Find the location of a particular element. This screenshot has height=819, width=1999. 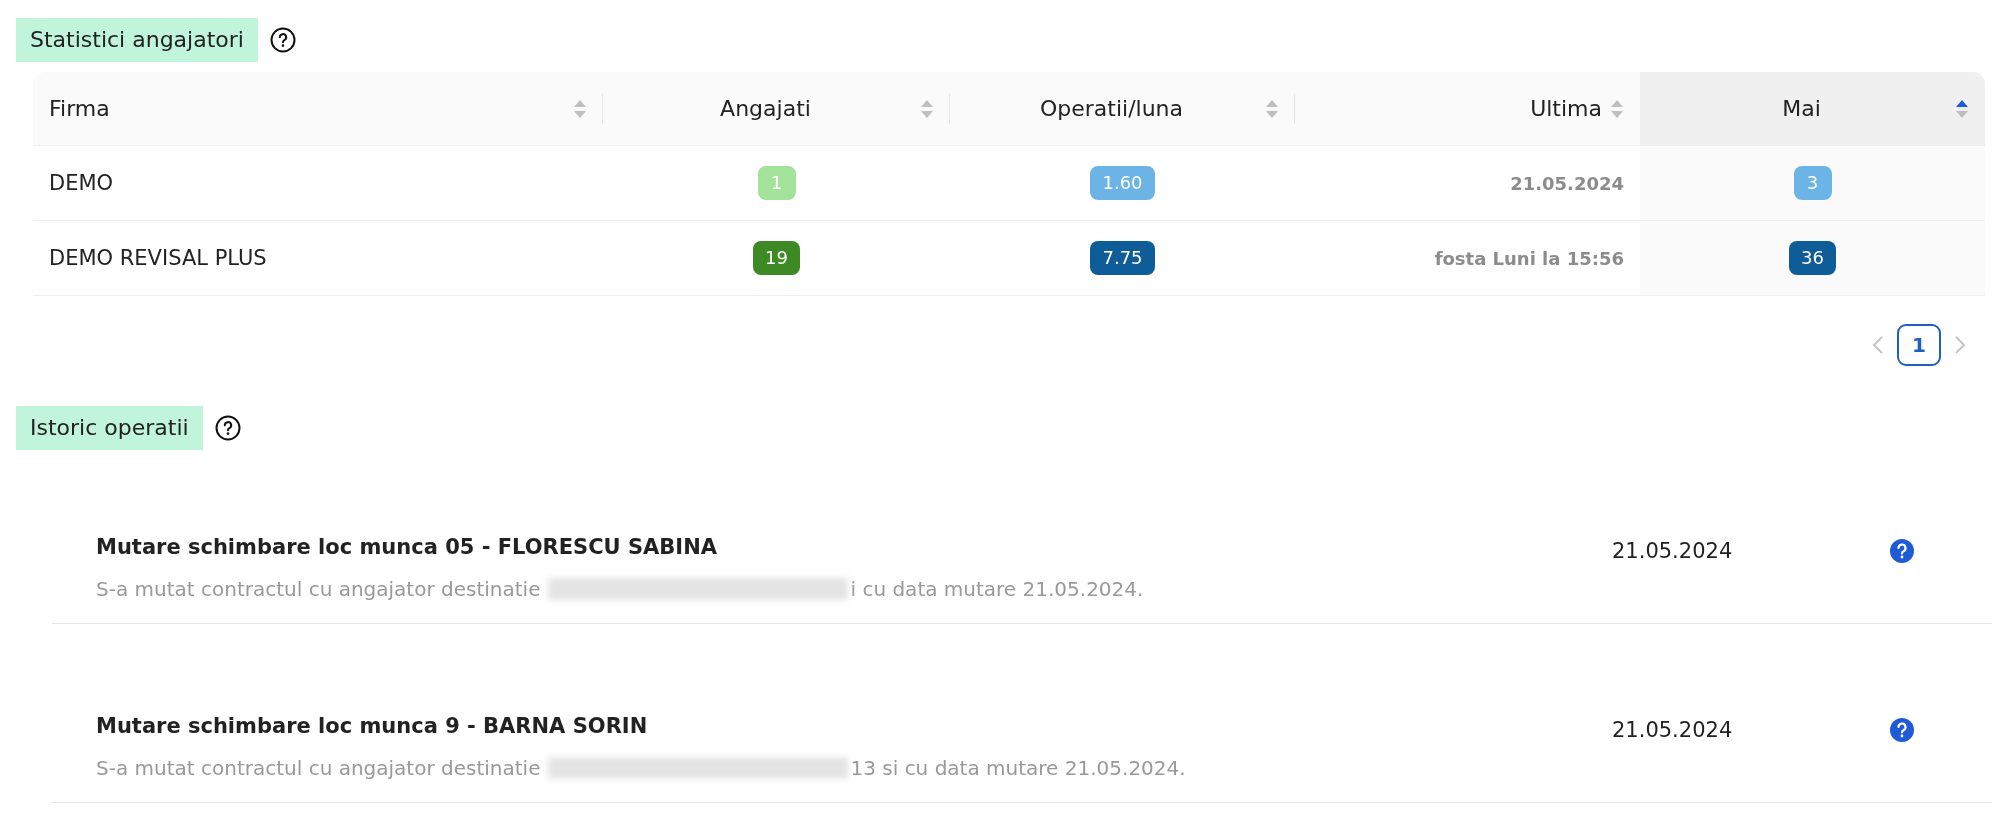

column-header: Firma is located at coordinates (318, 108).